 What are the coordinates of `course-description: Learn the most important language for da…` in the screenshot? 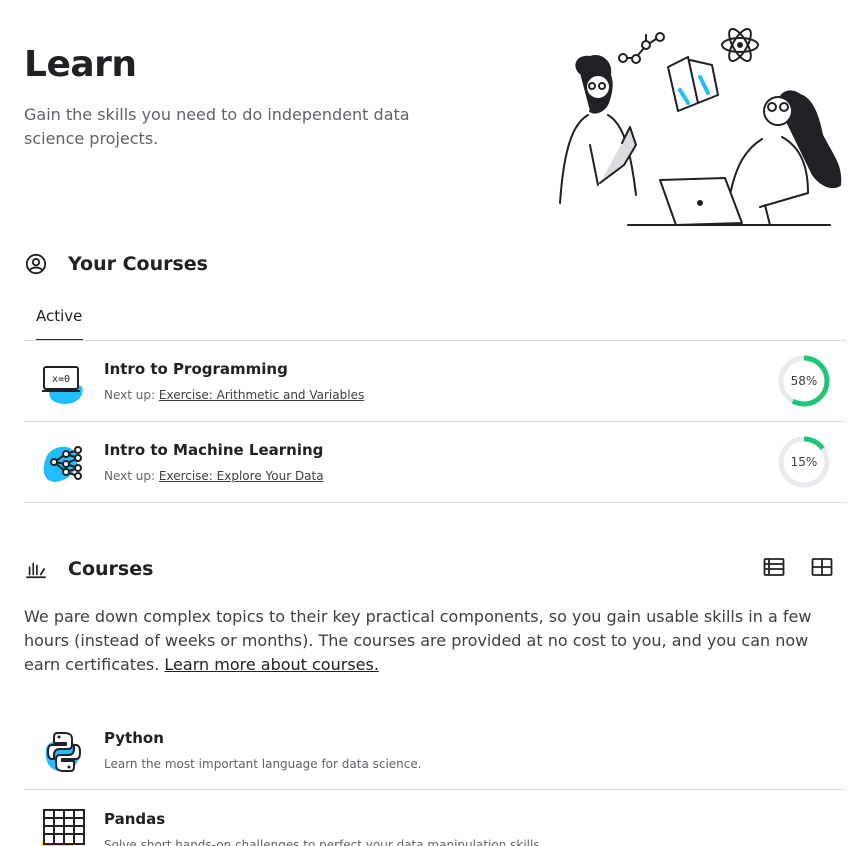 It's located at (263, 764).